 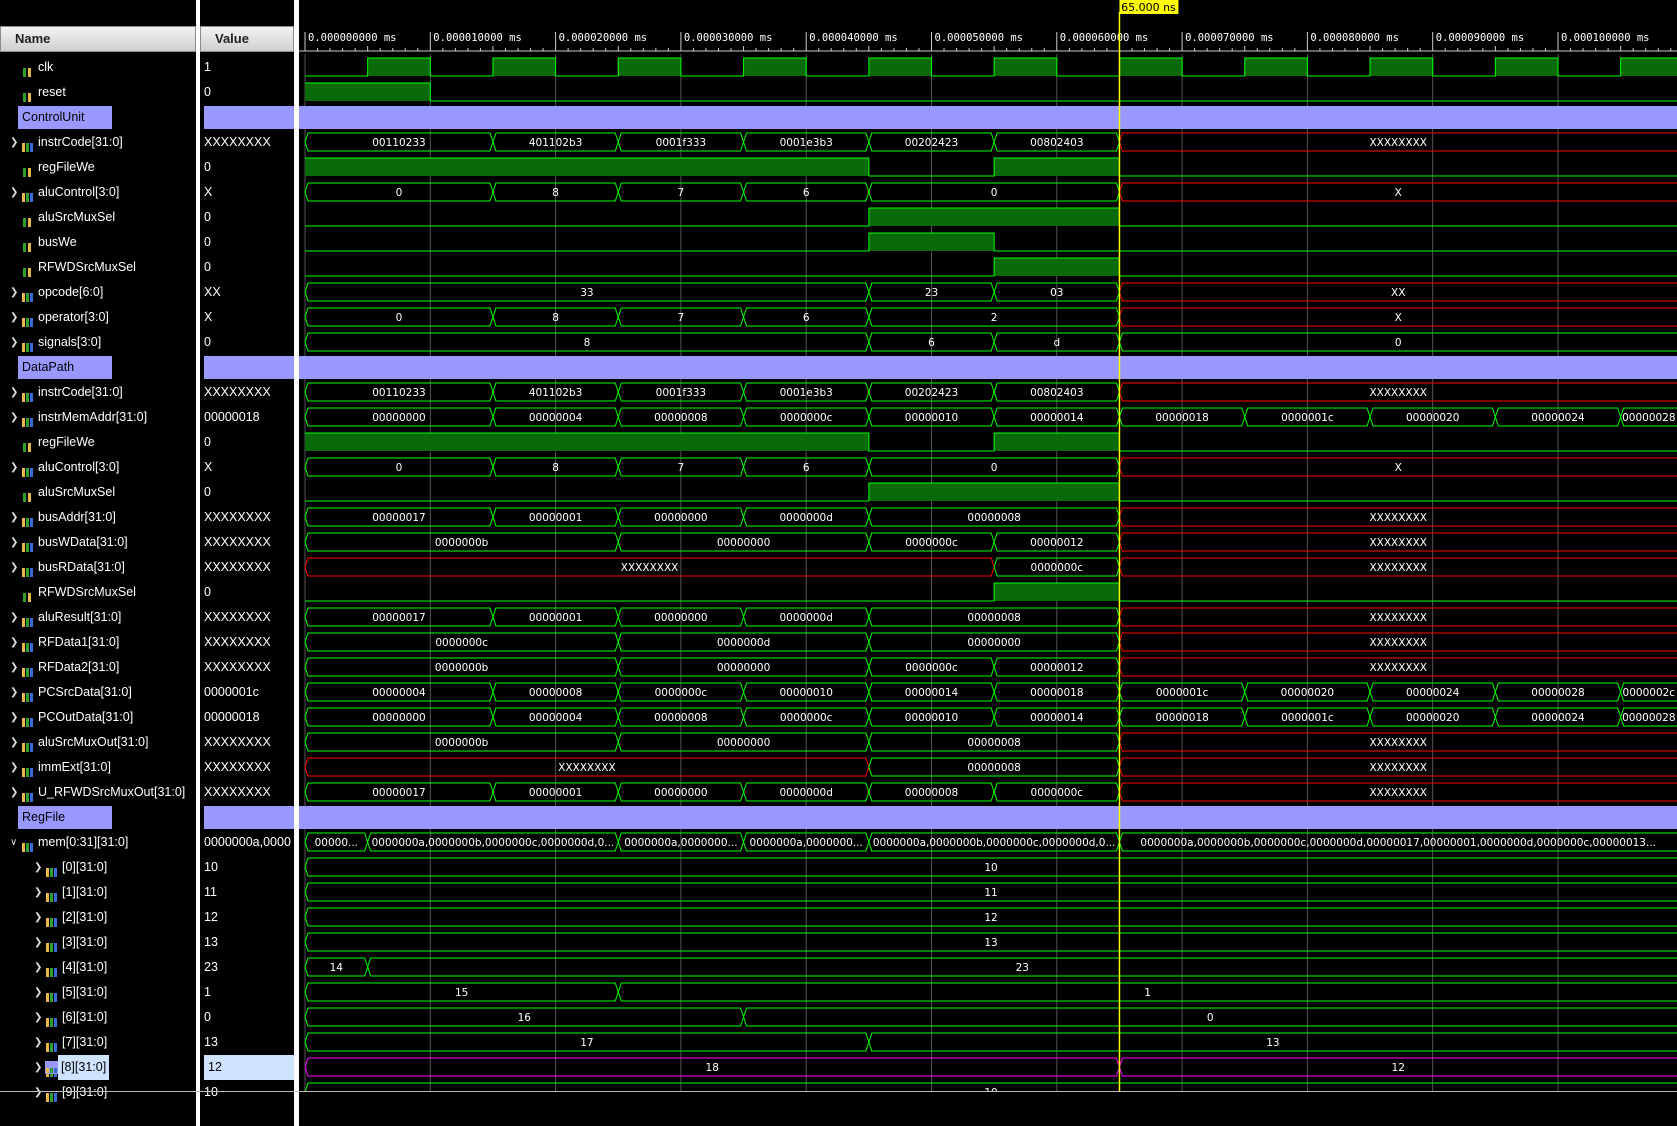 I want to click on waveform-rfdata1-31-0: 0000000c 0000000d 00000000 XXXXXXXX, so click(x=990, y=642).